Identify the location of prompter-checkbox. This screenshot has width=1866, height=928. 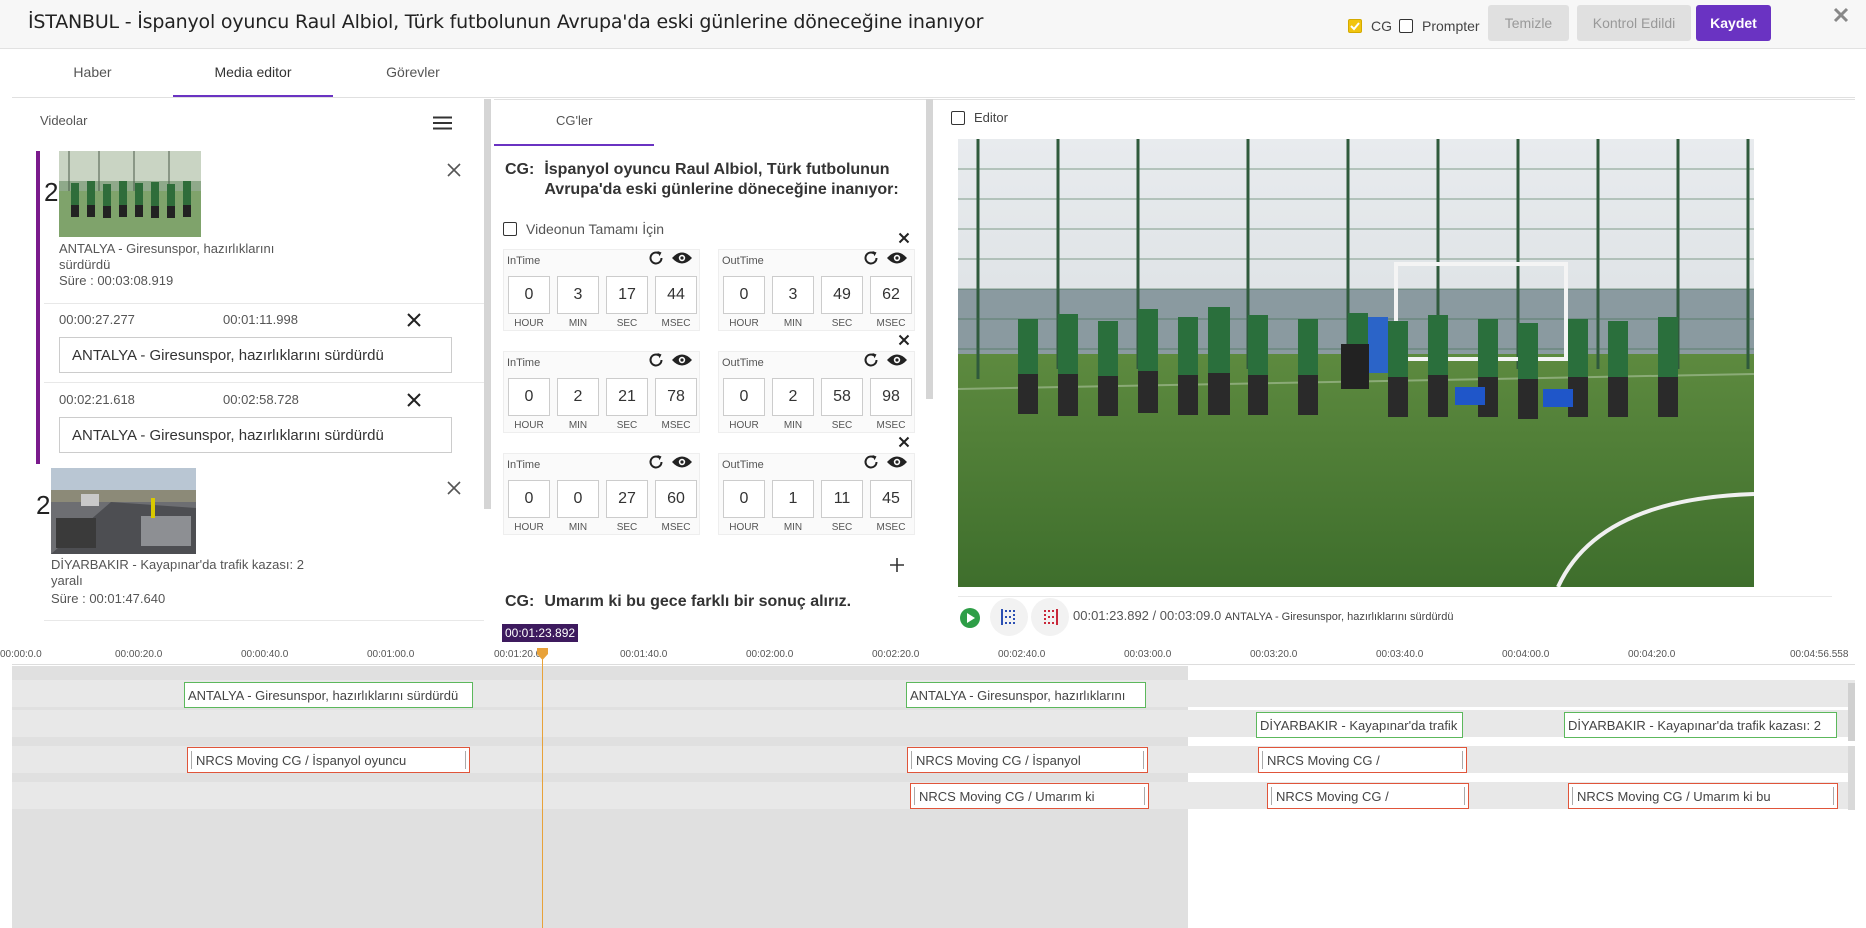
(1406, 26).